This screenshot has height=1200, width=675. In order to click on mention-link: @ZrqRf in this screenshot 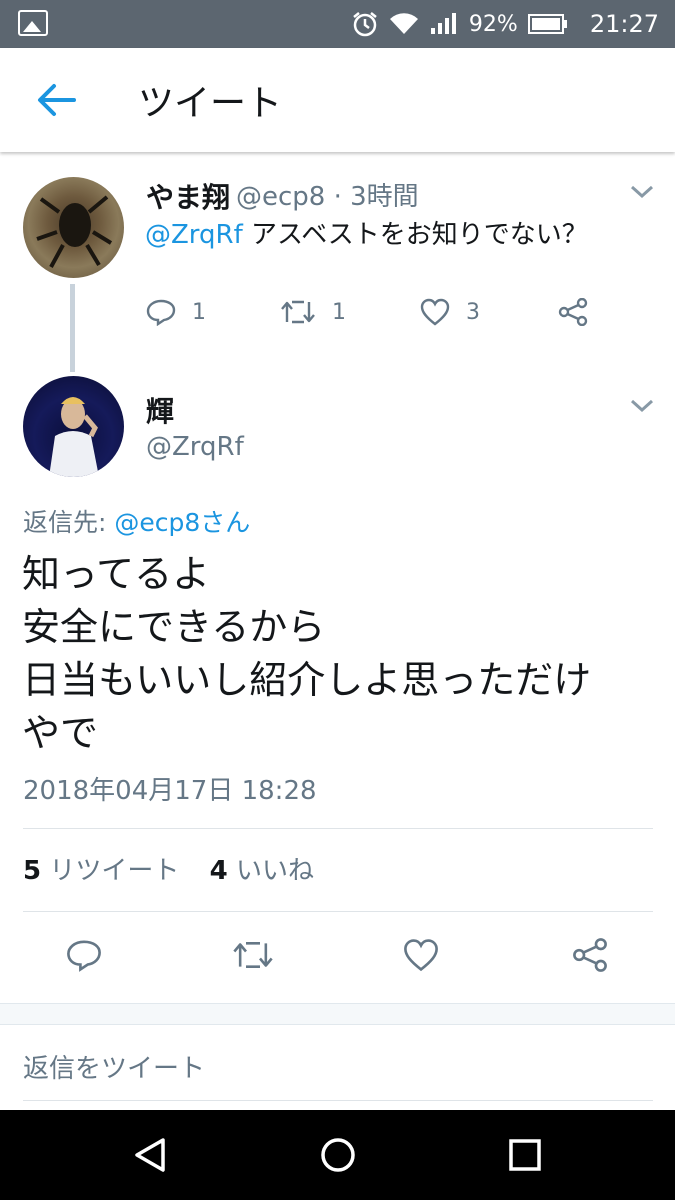, I will do `click(194, 235)`.